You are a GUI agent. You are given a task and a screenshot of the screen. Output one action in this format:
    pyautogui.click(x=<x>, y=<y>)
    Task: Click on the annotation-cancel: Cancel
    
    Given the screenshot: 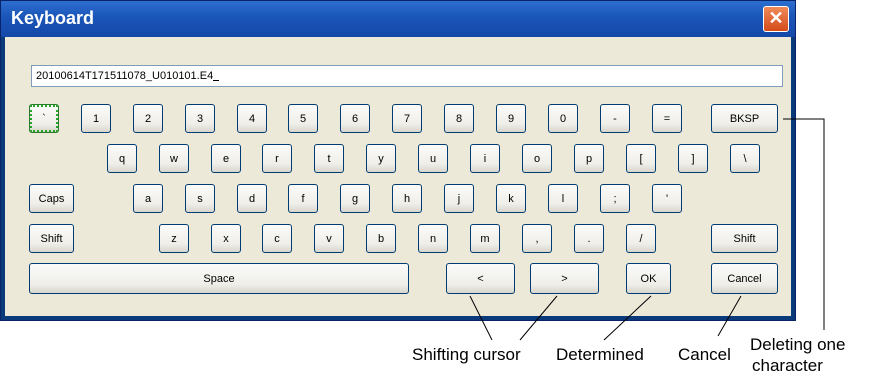 What is the action you would take?
    pyautogui.click(x=704, y=354)
    